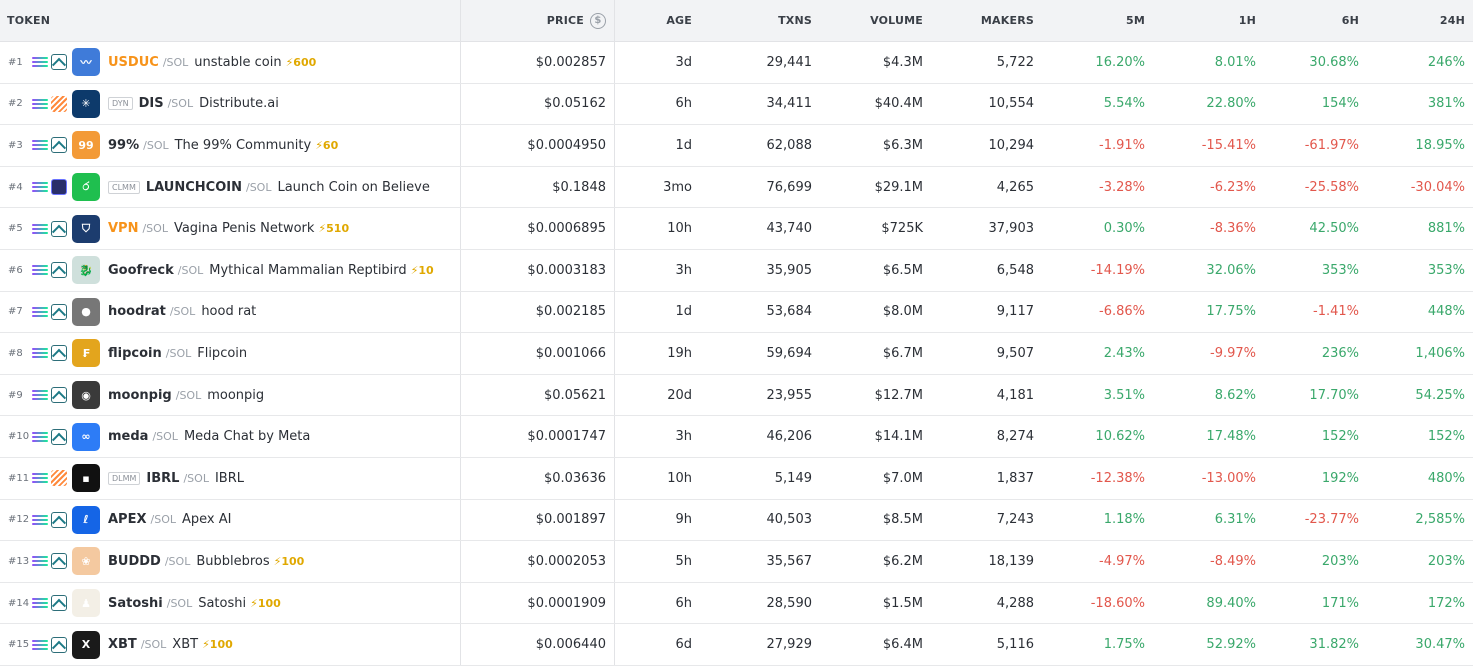 This screenshot has height=666, width=1473. Describe the element at coordinates (1231, 645) in the screenshot. I see `change-1h-cell: 52.92%` at that location.